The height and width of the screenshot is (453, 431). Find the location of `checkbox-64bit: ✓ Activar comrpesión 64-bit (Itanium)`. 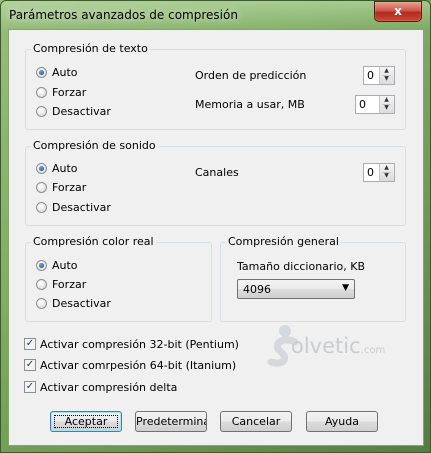

checkbox-64bit: ✓ Activar comrpesión 64-bit (Itanium) is located at coordinates (130, 365).